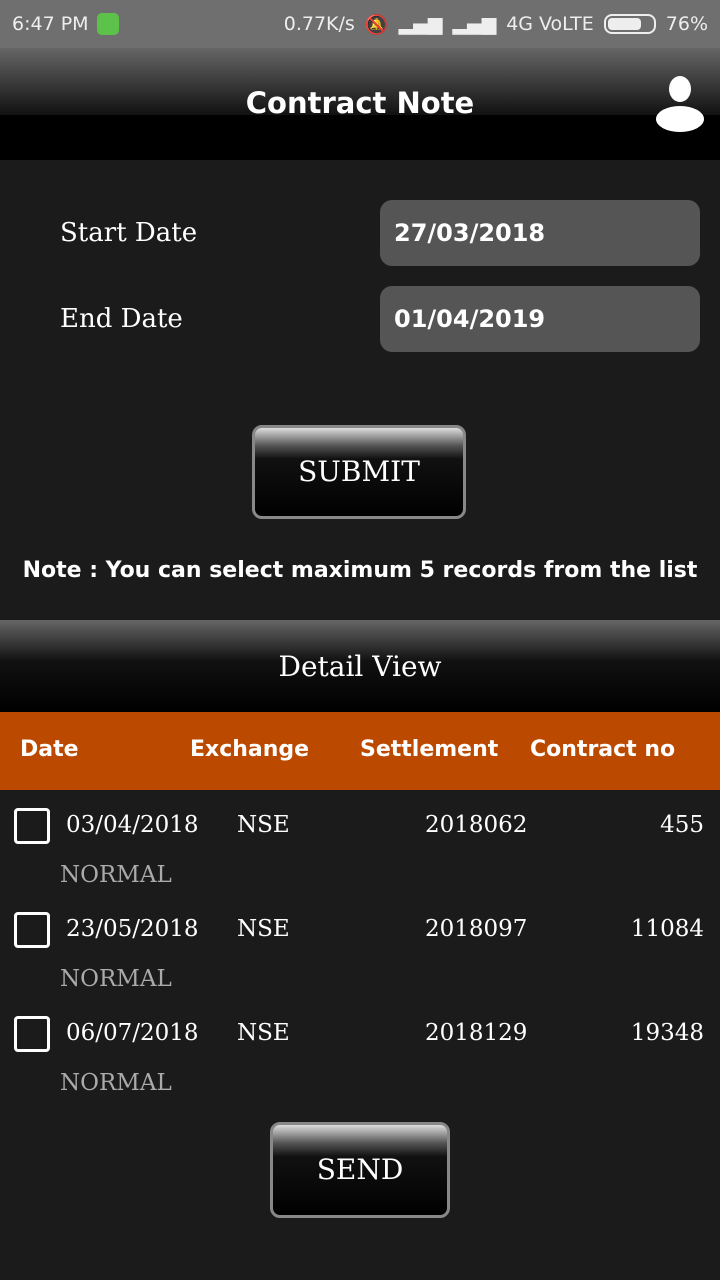 The height and width of the screenshot is (1280, 720). Describe the element at coordinates (319, 24) in the screenshot. I see `network-speed: 0.77K/s` at that location.